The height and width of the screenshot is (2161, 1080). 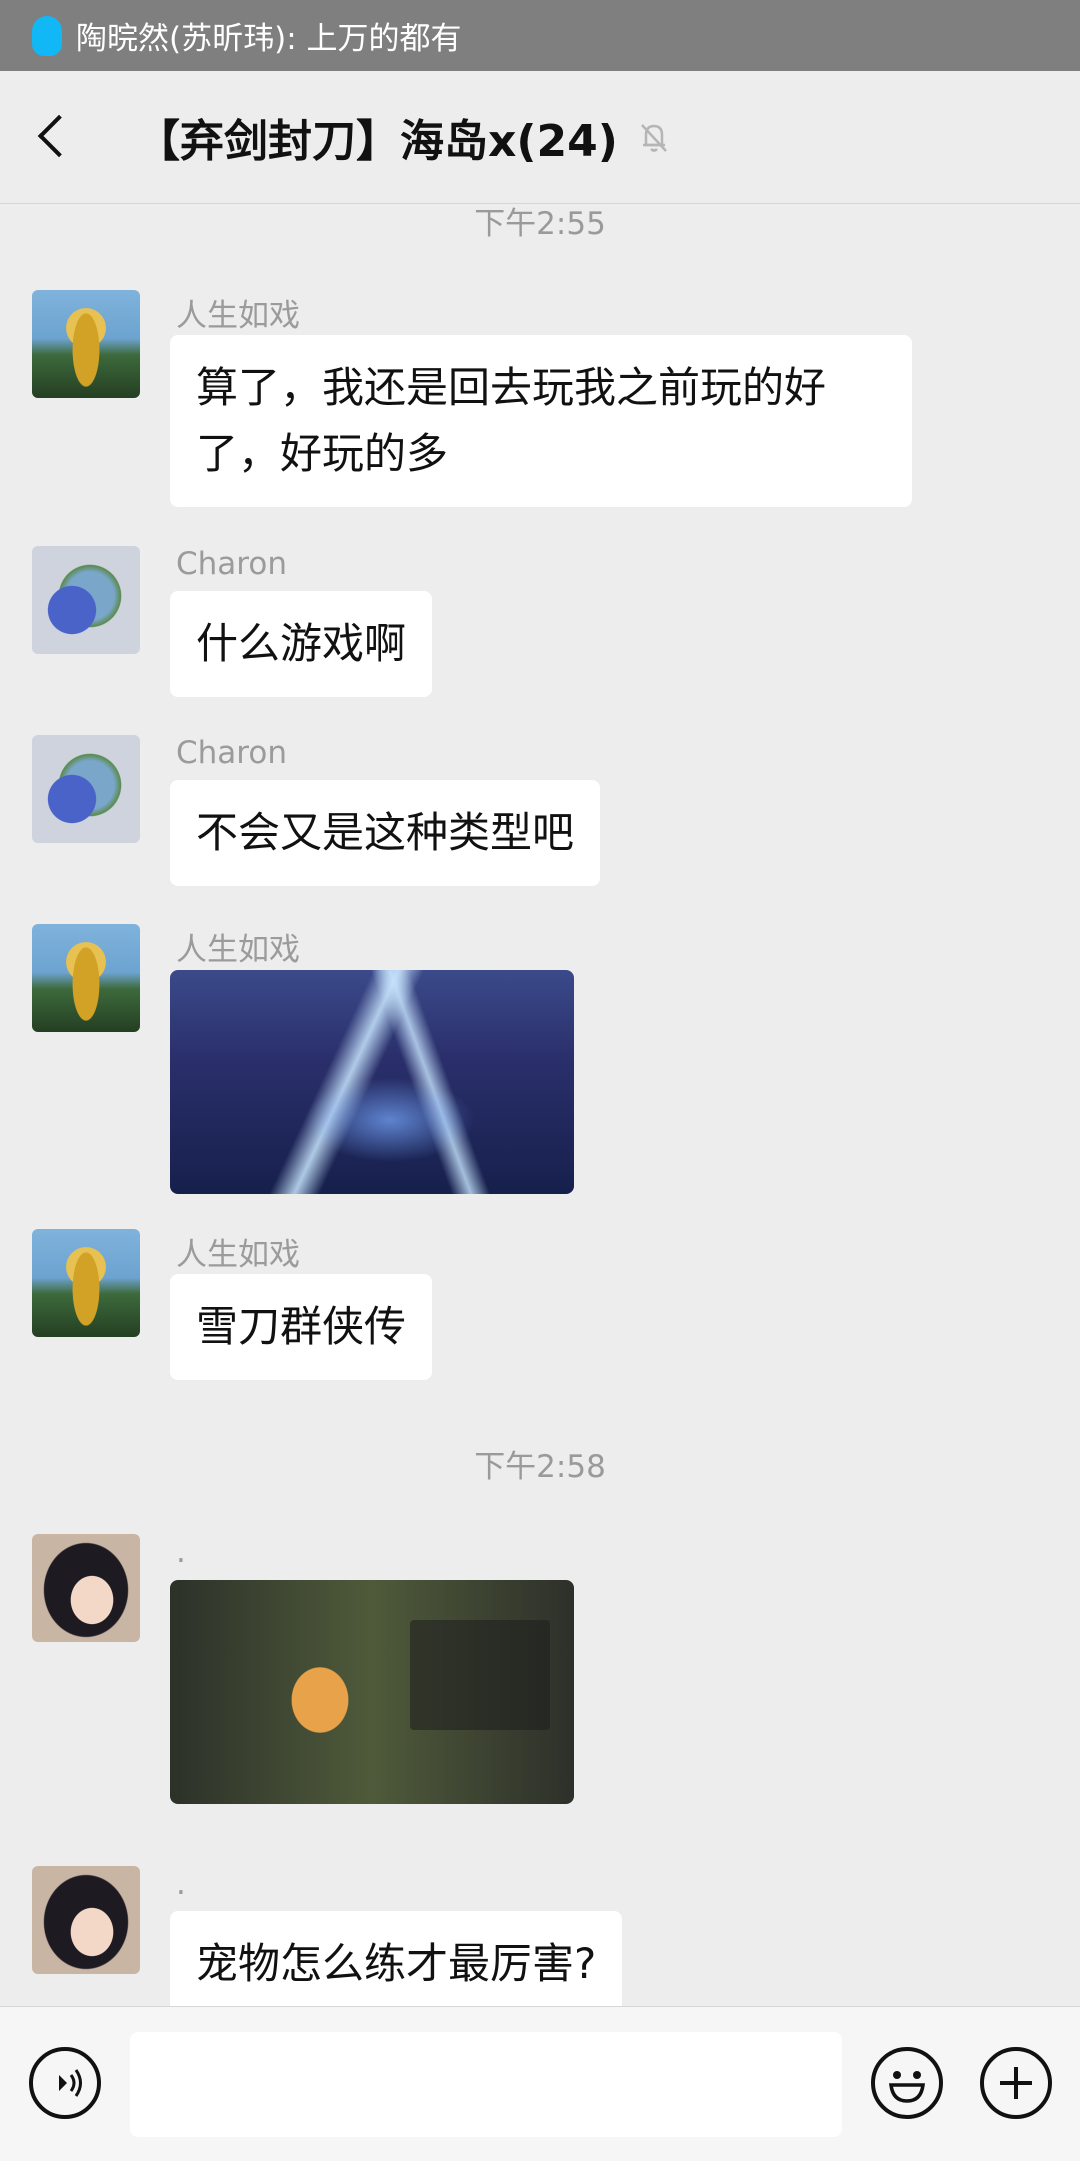 I want to click on notification-text: 陶晥然(苏昕玮): 上万的都有, so click(x=269, y=39).